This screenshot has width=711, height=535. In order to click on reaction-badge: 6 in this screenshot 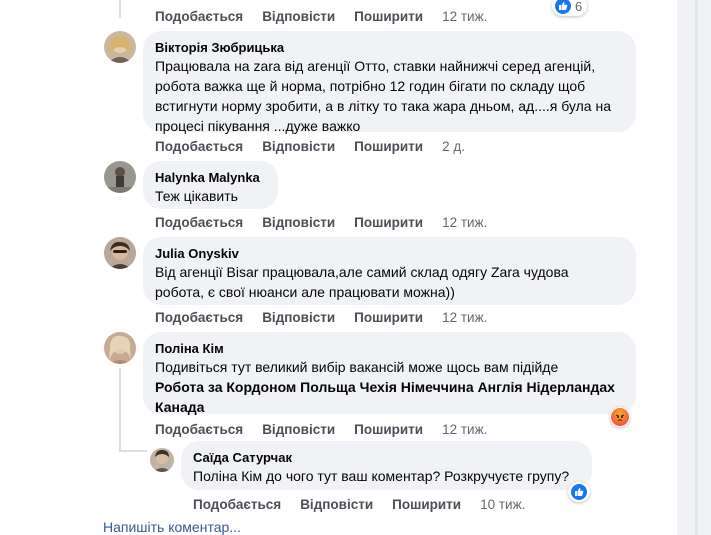, I will do `click(570, 8)`.